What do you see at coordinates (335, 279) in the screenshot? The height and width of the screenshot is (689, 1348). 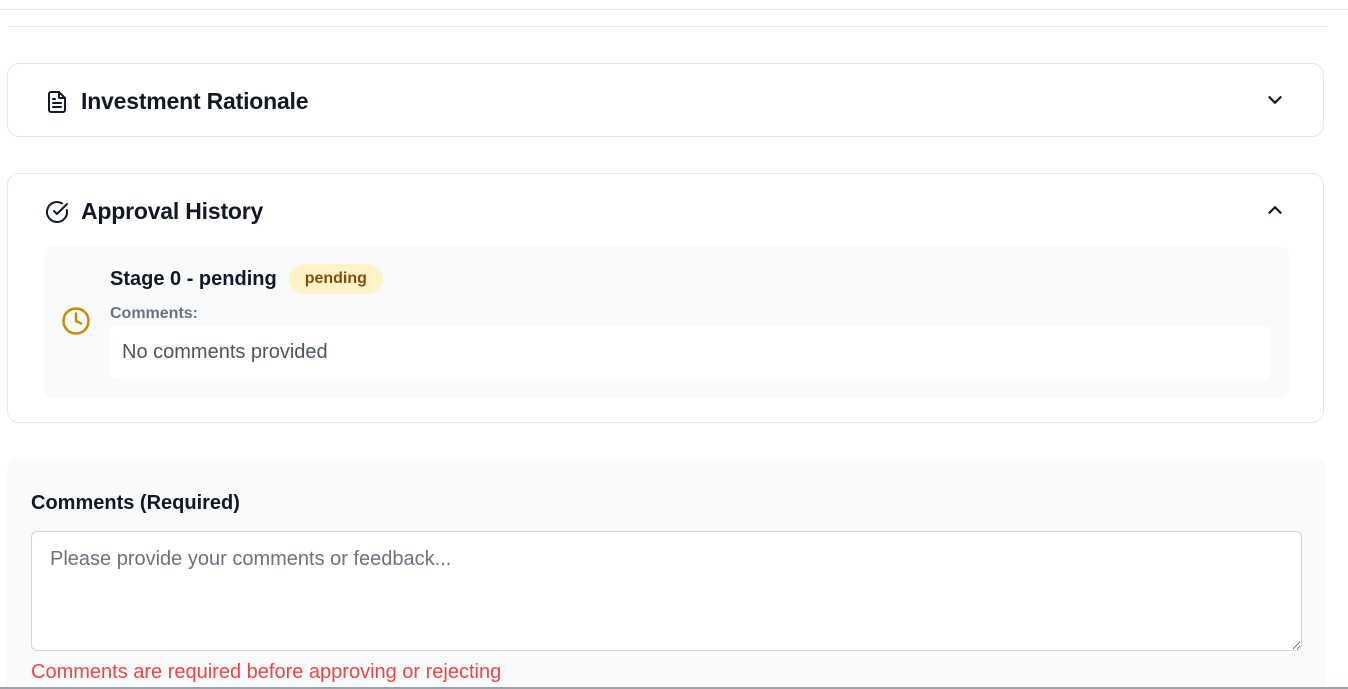 I see `status-badge: pending` at bounding box center [335, 279].